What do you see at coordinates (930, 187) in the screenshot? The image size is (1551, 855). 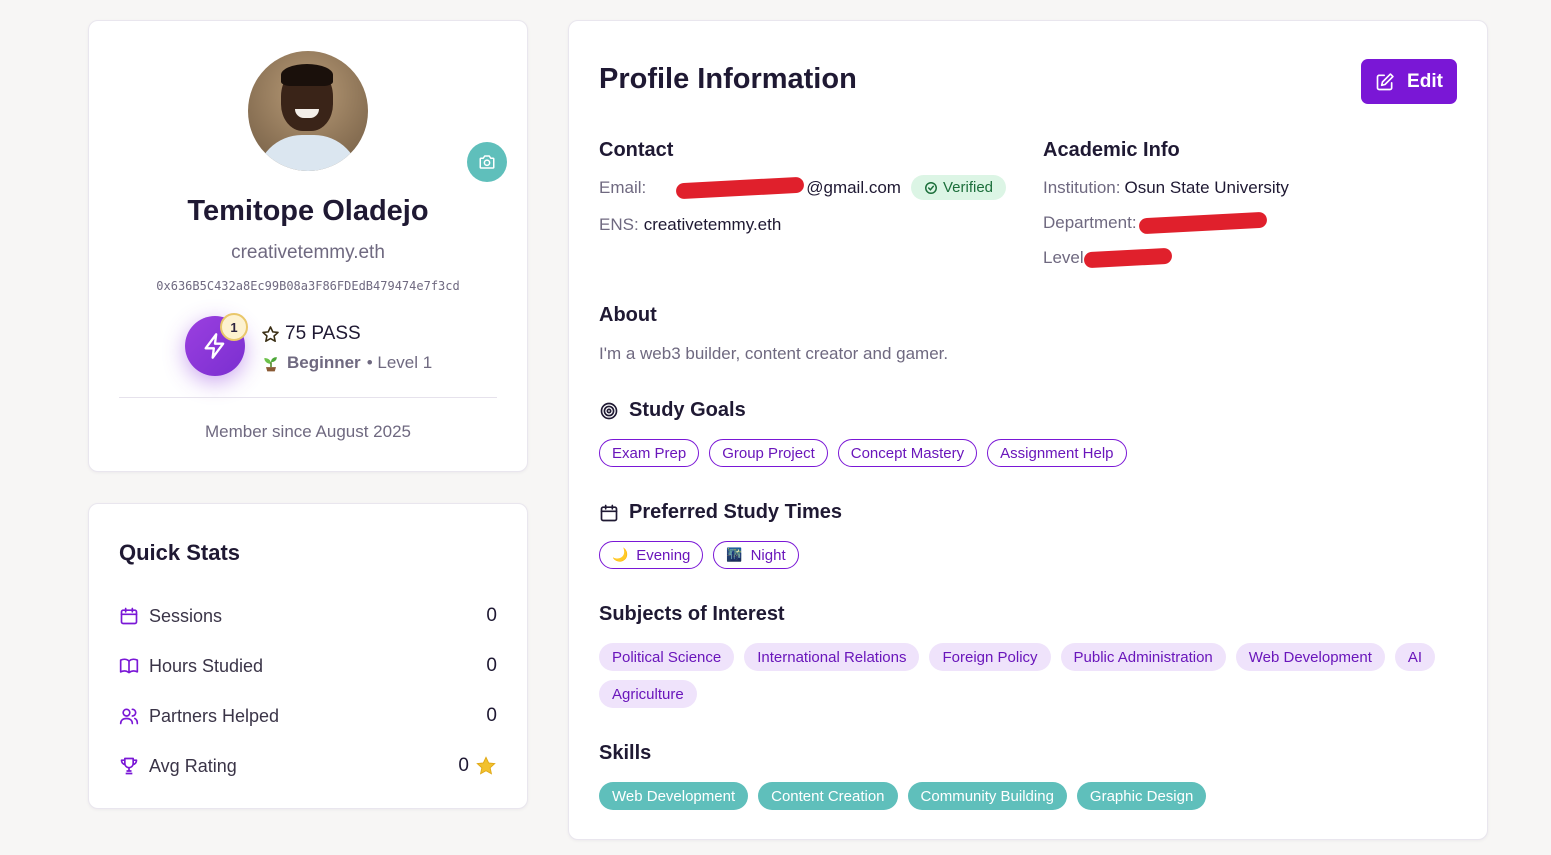 I see `check-circle-icon` at bounding box center [930, 187].